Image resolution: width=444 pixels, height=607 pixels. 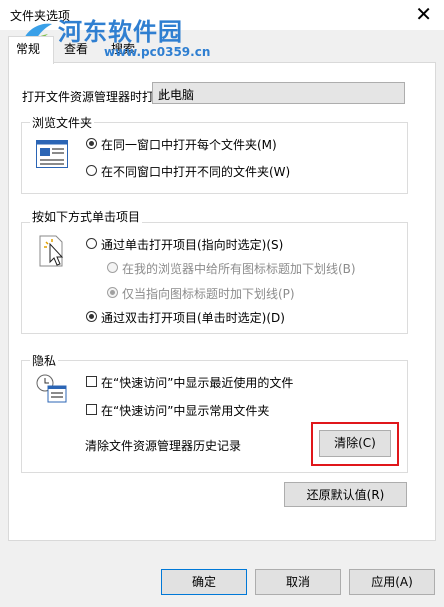 What do you see at coordinates (197, 382) in the screenshot?
I see `show-recent-label: 在“快速访问”中显示最近使用的文件` at bounding box center [197, 382].